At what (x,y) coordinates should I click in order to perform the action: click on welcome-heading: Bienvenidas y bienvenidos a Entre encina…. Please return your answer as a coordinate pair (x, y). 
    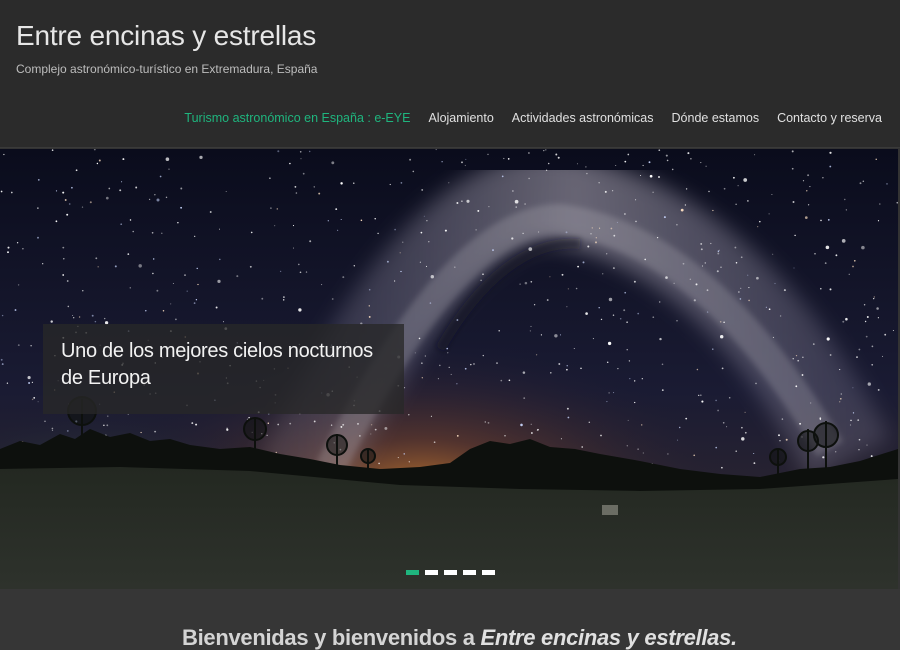
    Looking at the image, I should click on (459, 637).